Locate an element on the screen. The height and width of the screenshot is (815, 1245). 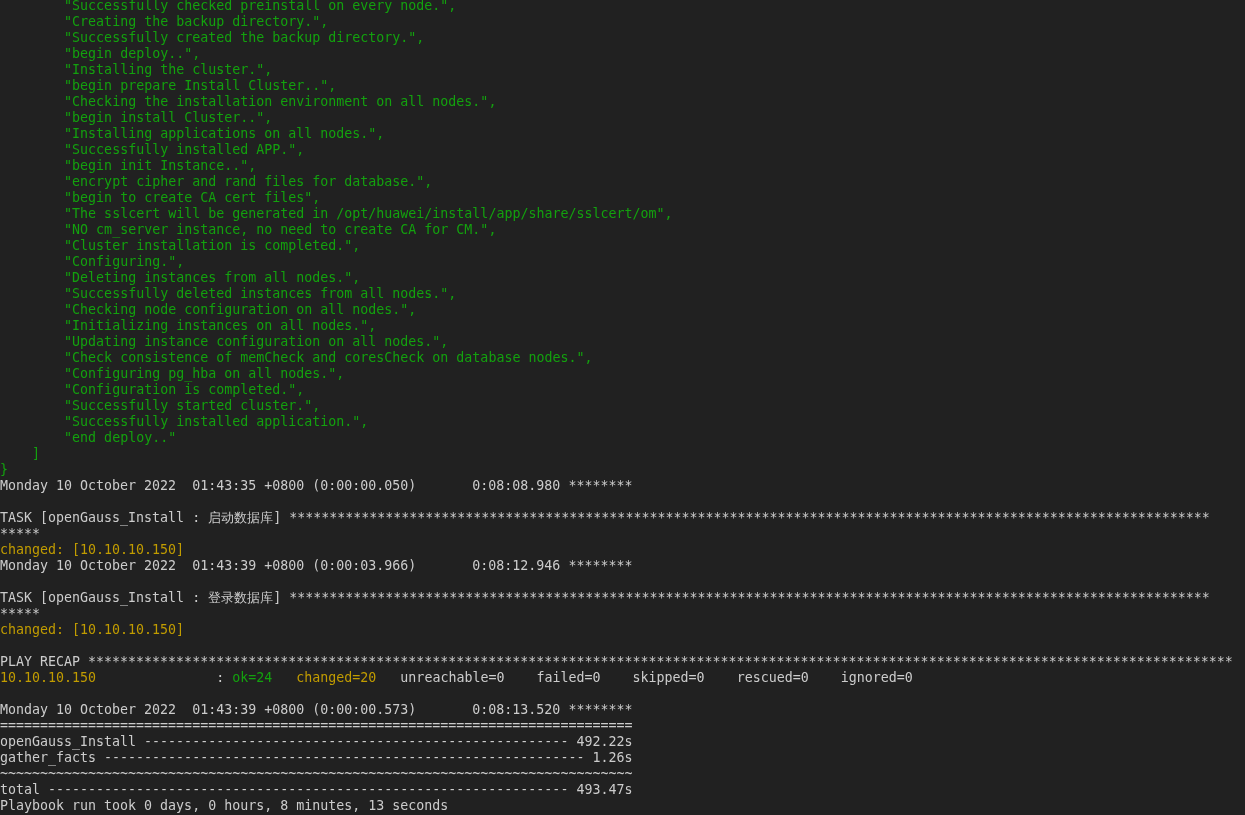
recap-field: : is located at coordinates (220, 678).